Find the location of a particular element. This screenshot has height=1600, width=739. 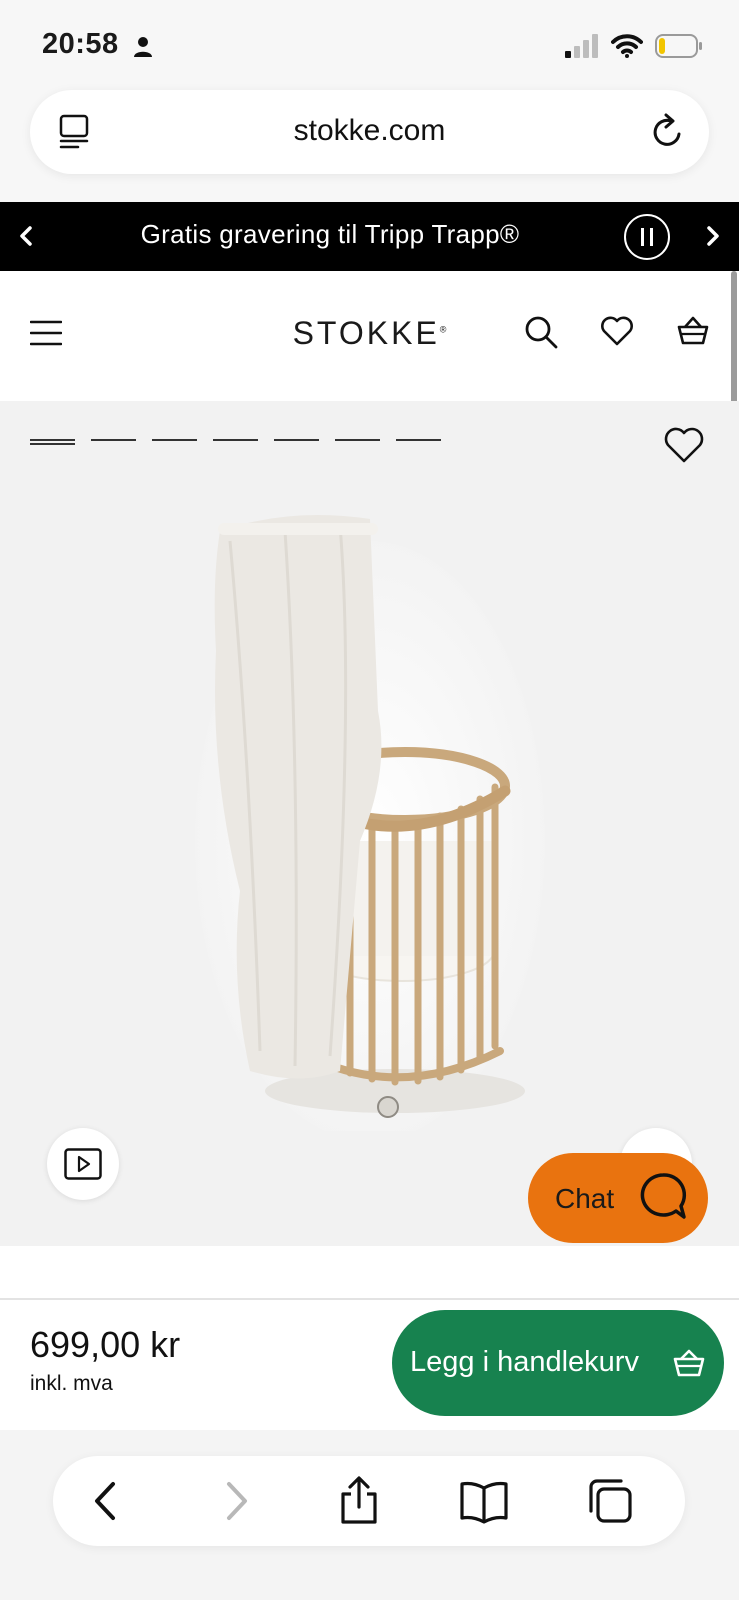

status-bar: 20:58 is located at coordinates (369, 43).